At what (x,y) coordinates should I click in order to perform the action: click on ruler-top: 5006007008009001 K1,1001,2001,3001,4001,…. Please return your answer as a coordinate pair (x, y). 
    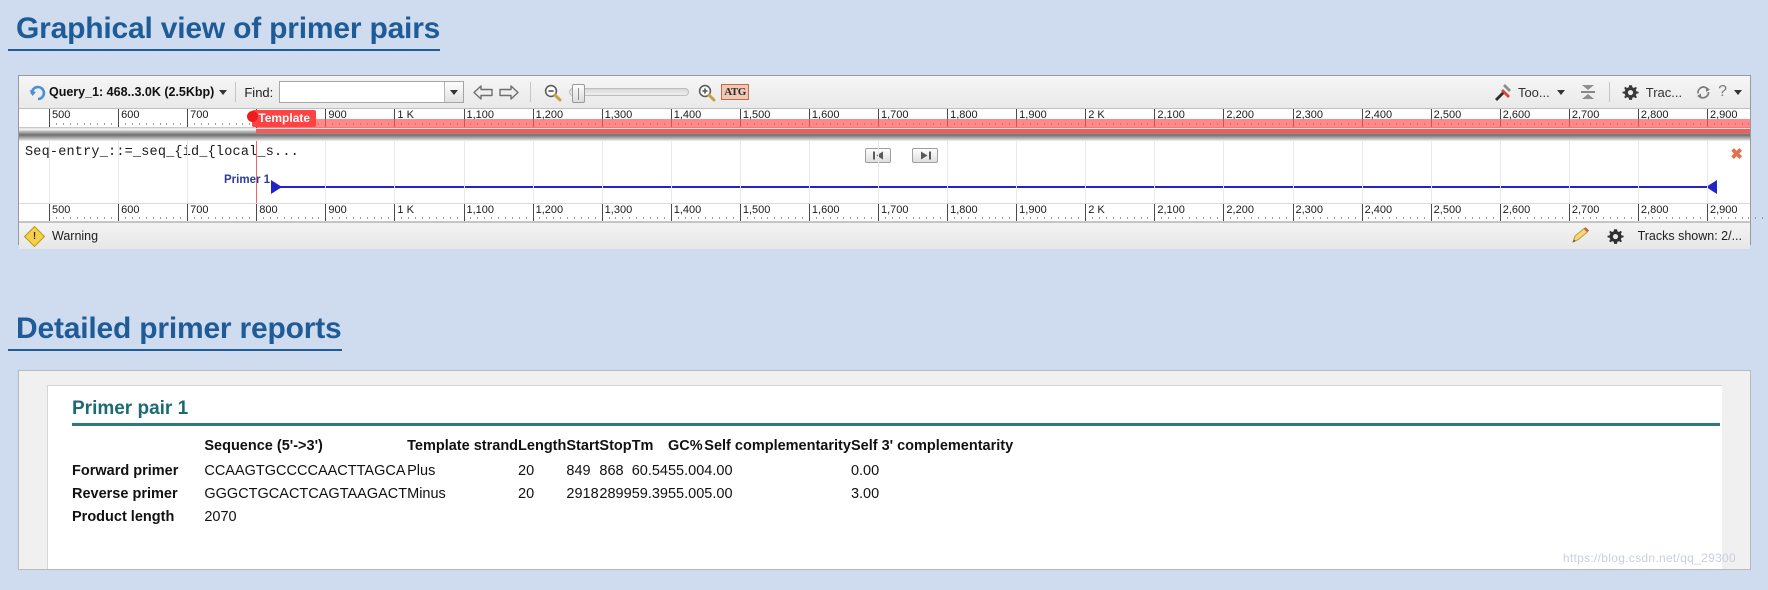
    Looking at the image, I should click on (884, 118).